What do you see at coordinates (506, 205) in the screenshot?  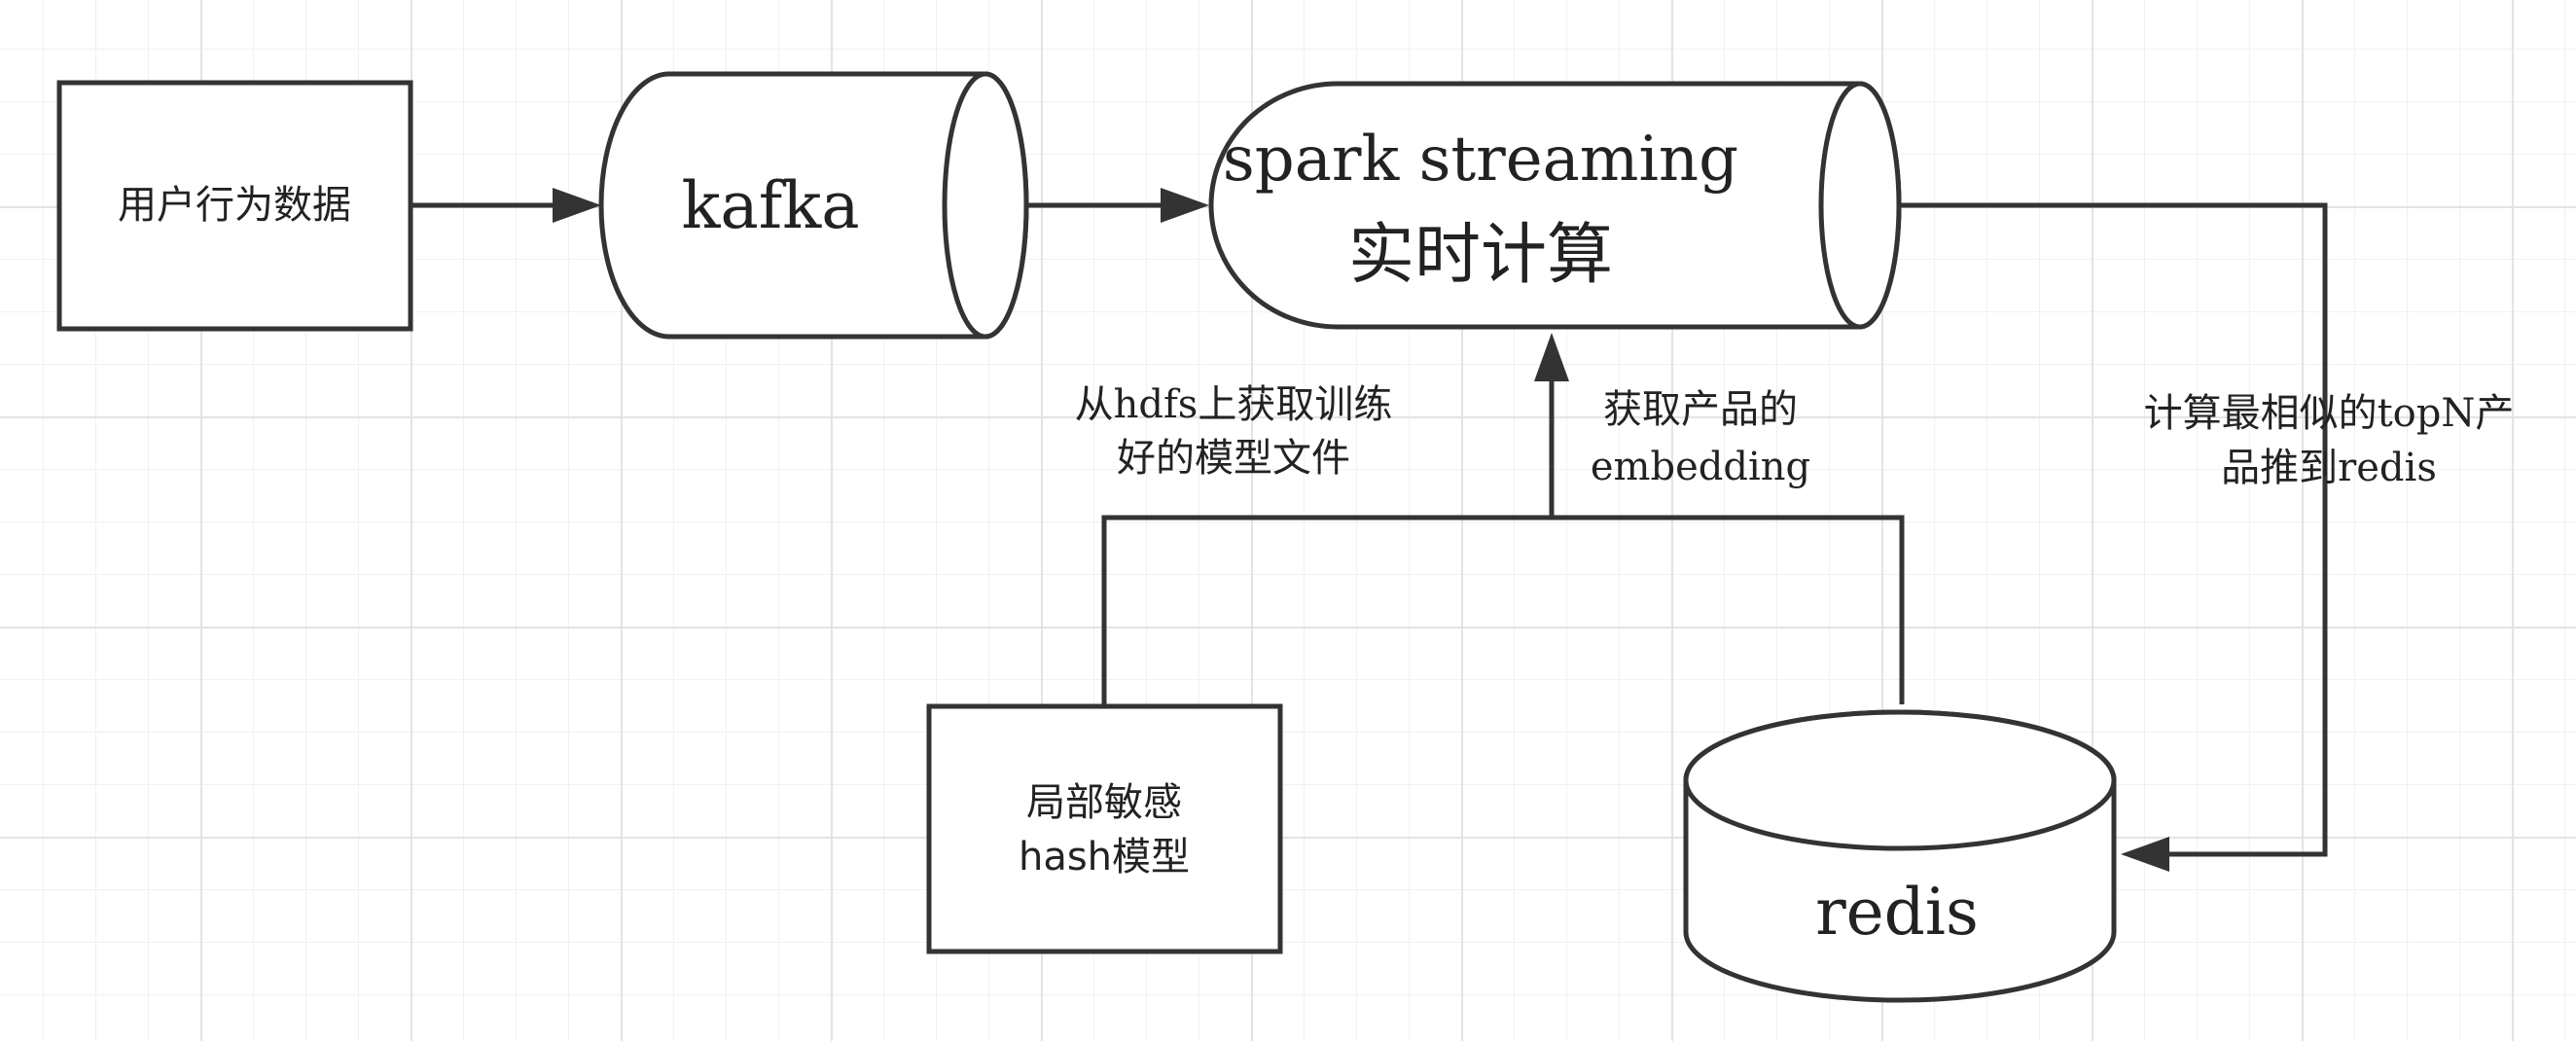 I see `edge-user-to-kafka` at bounding box center [506, 205].